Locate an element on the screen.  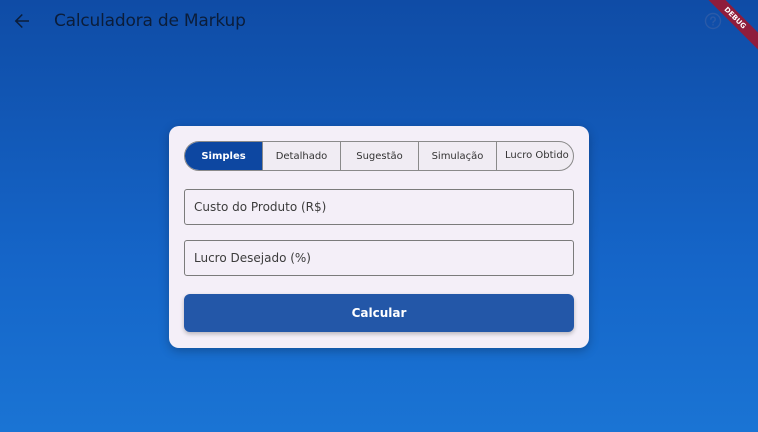
tab-simulacao: Simulação is located at coordinates (458, 156).